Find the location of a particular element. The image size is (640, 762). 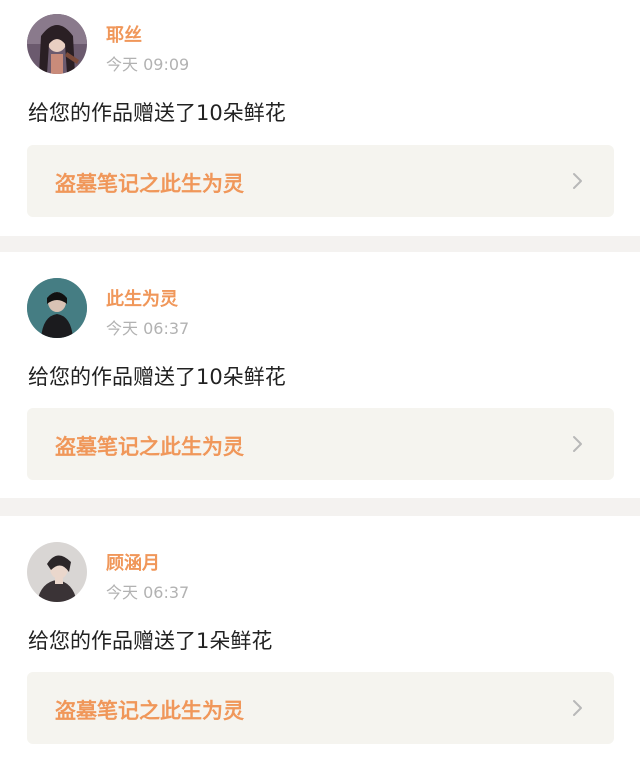

avatar-person-portrait-icon is located at coordinates (57, 572).